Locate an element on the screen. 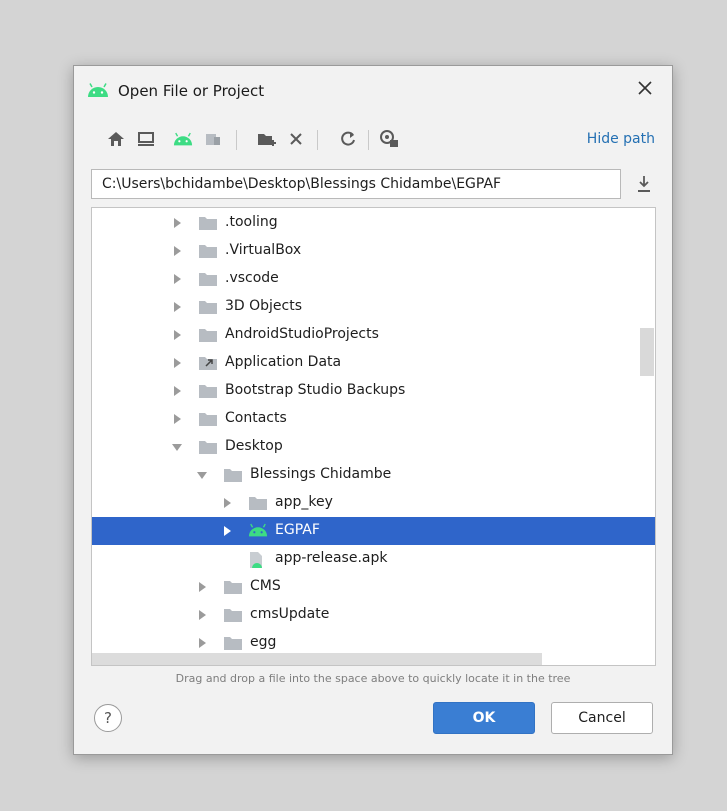  tree-item: EGPAF is located at coordinates (373, 531).